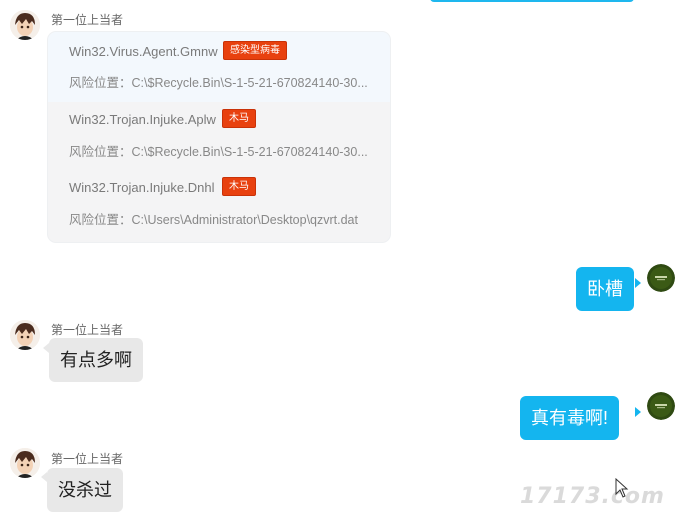 The image size is (677, 515). I want to click on outgoing-message-bubble: 真有毒啊!, so click(570, 418).